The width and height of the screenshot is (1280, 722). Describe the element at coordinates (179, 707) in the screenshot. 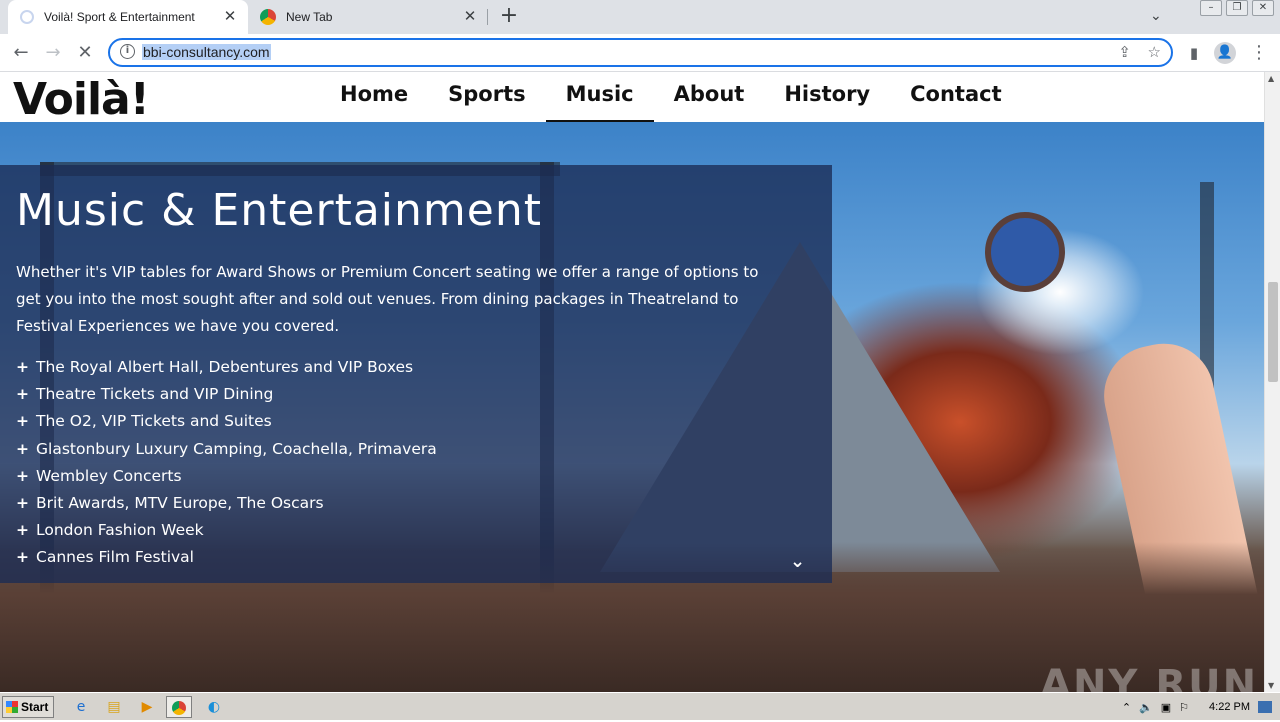

I see `chrome-taskbar-icon` at that location.